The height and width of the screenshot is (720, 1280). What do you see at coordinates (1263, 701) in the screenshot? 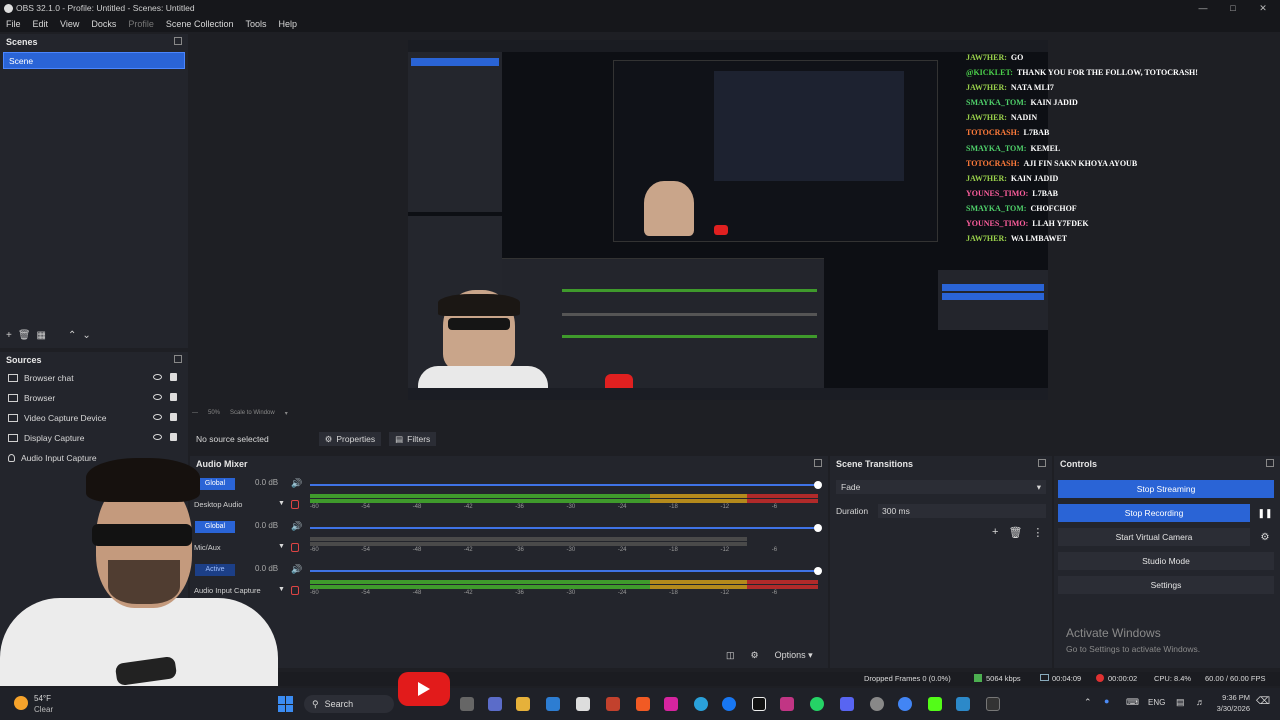
I see `notification-icon: ⌫` at bounding box center [1263, 701].